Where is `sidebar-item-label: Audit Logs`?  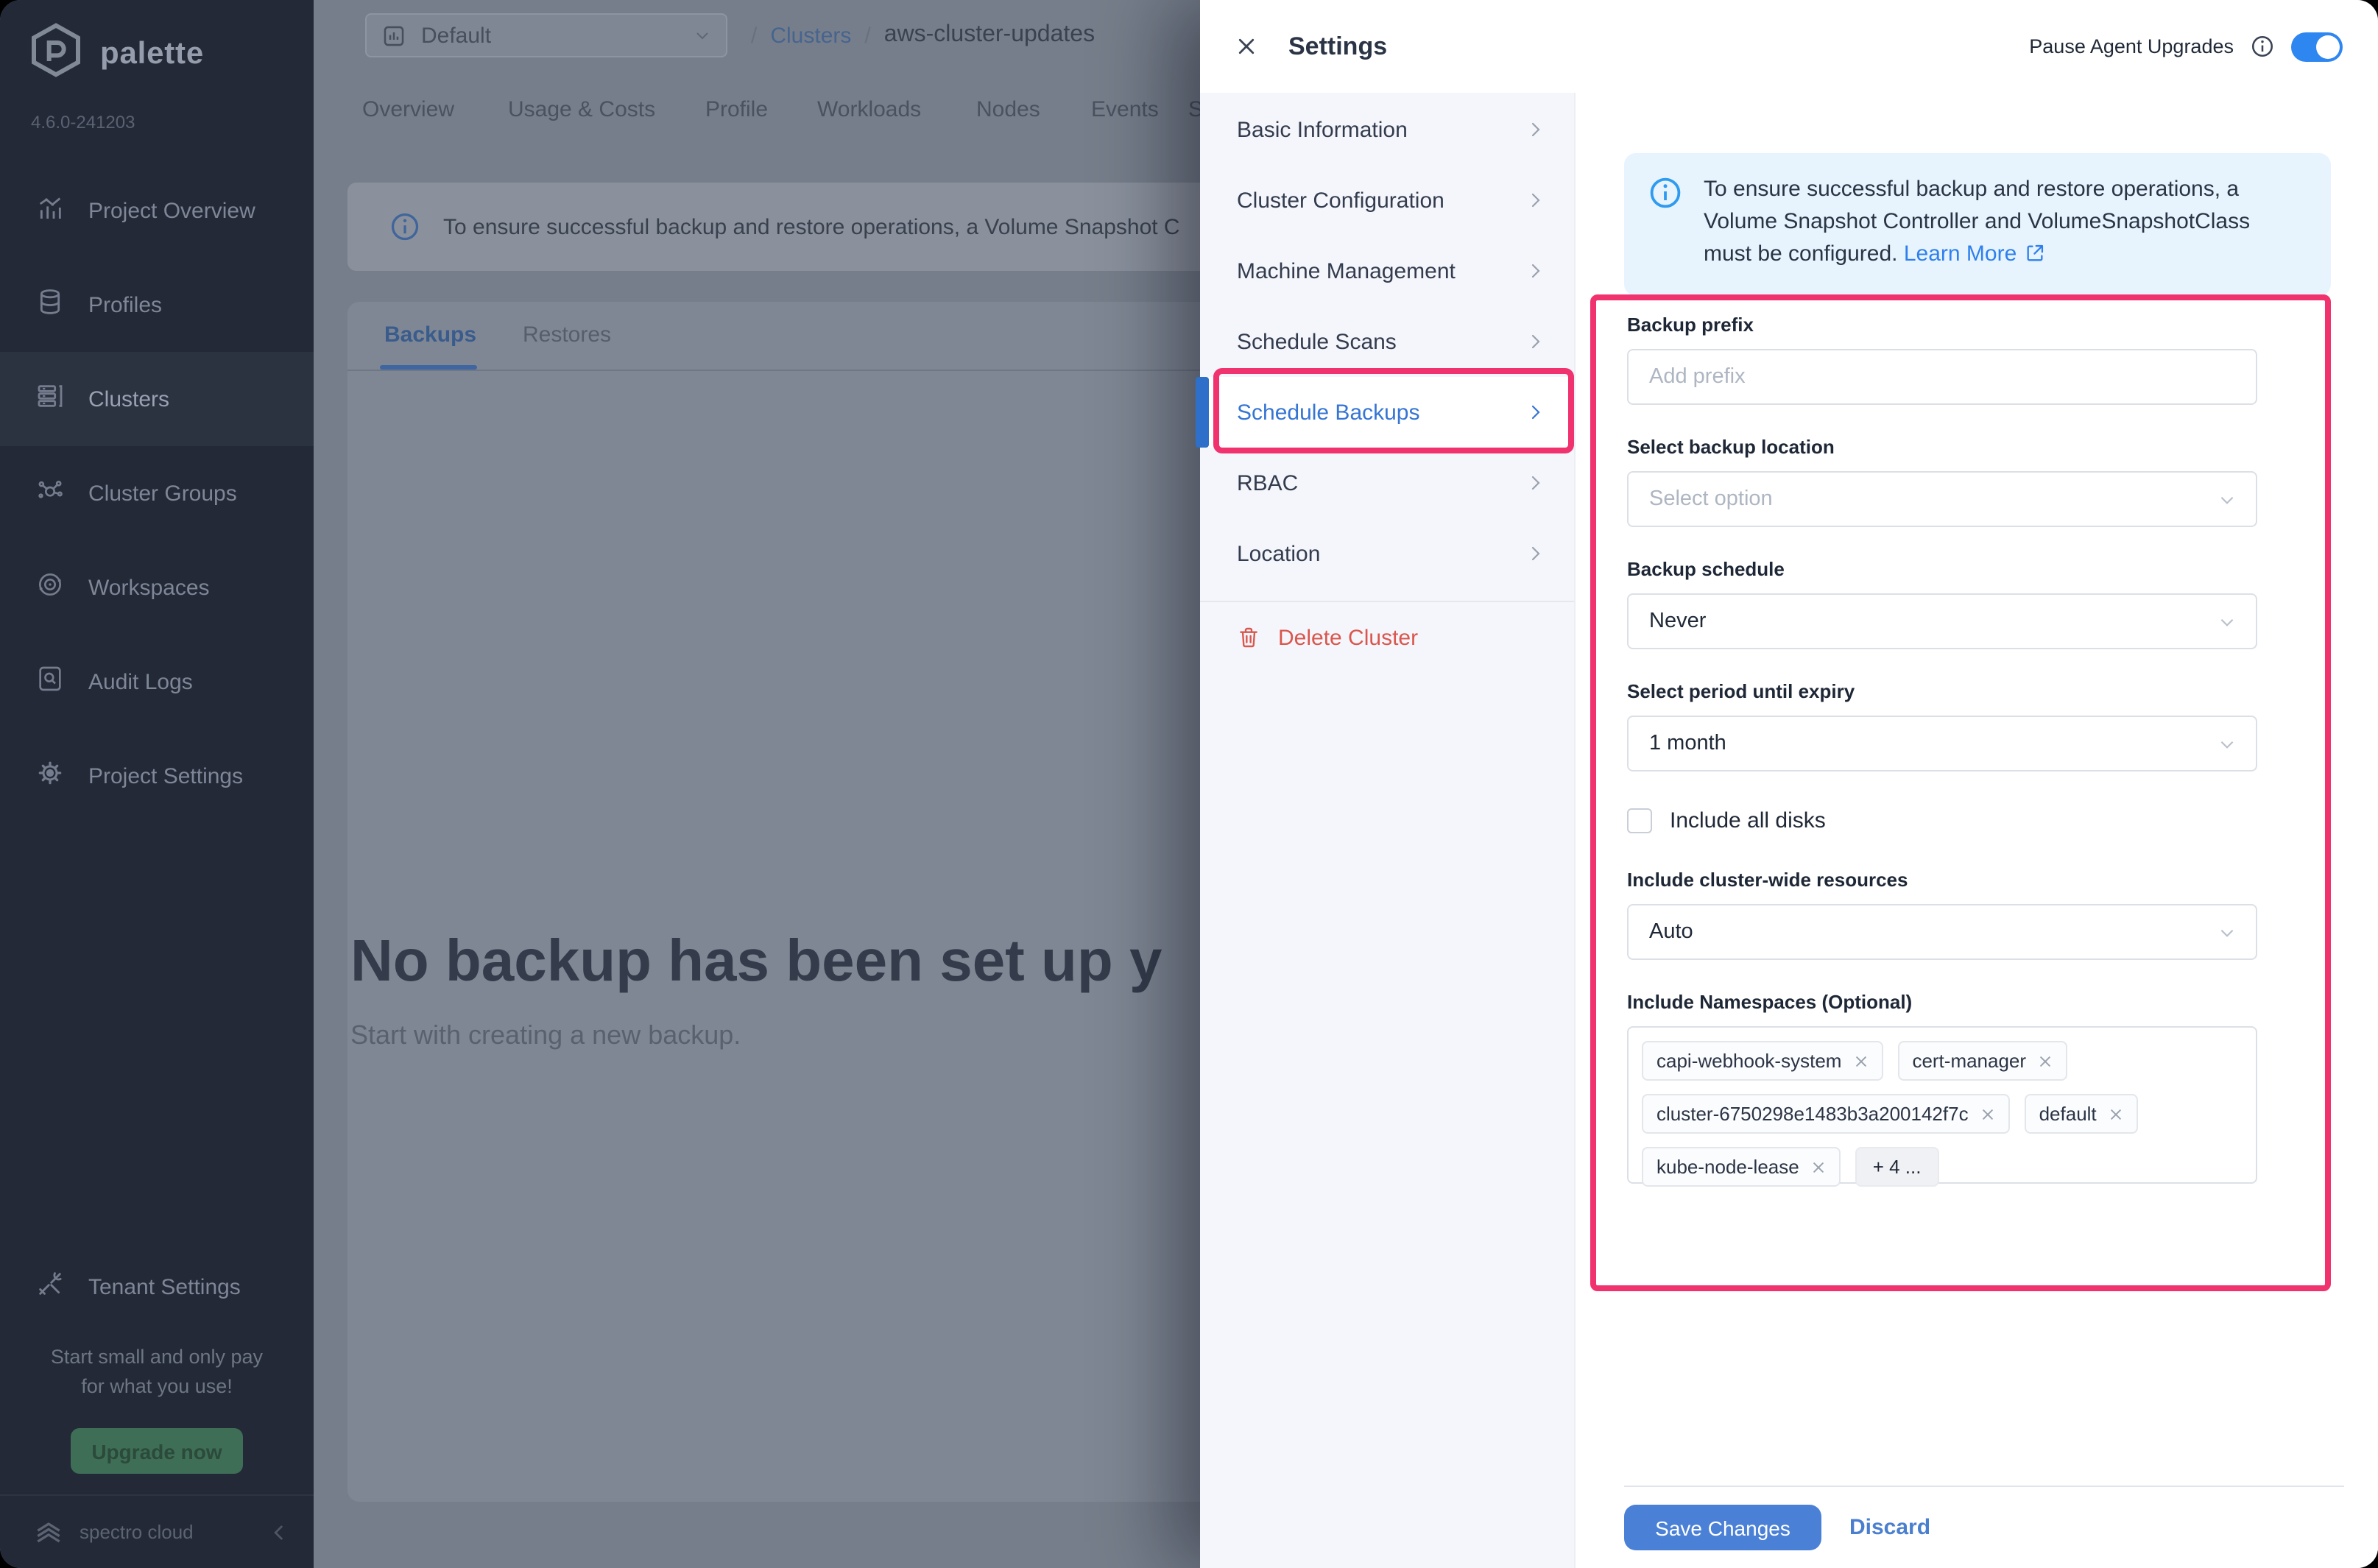
sidebar-item-label: Audit Logs is located at coordinates (140, 682).